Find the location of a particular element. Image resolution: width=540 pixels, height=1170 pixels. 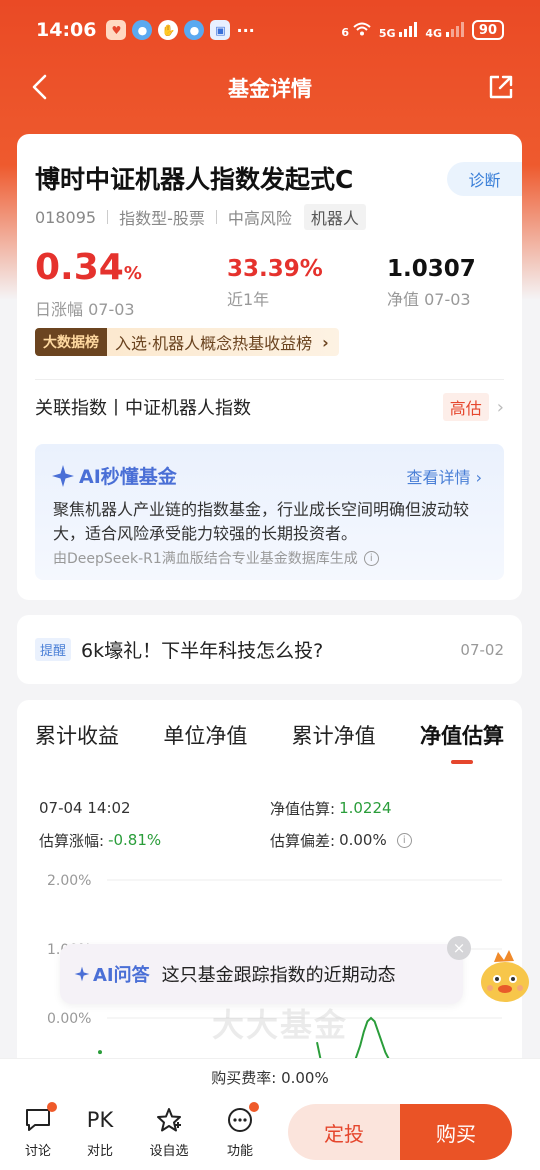

daily-change-label: 日涨幅 07-03 is located at coordinates (85, 309).